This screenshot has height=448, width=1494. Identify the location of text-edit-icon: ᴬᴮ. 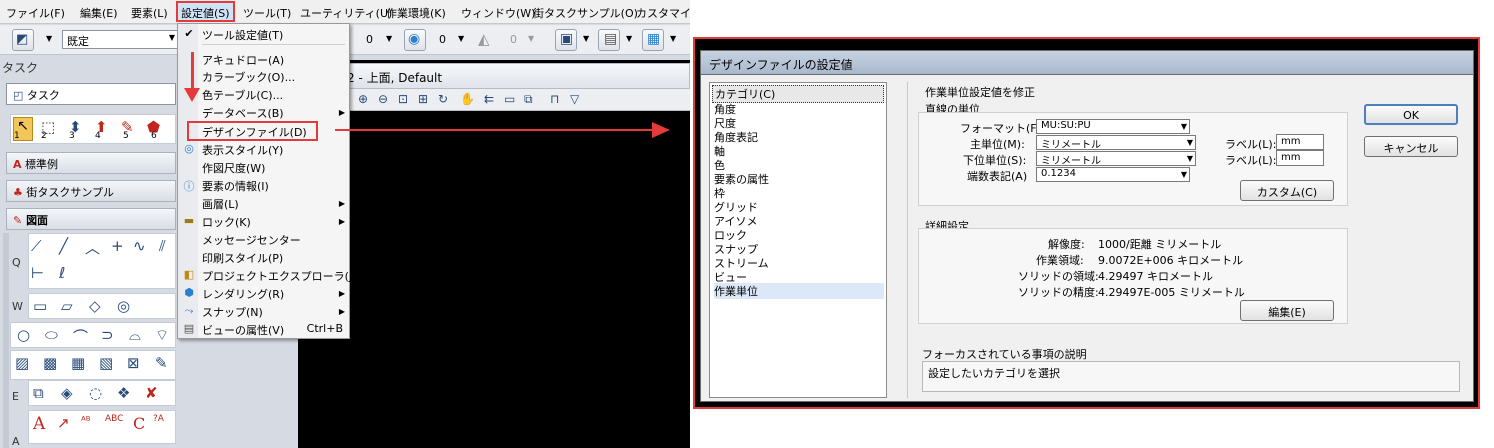
(86, 420).